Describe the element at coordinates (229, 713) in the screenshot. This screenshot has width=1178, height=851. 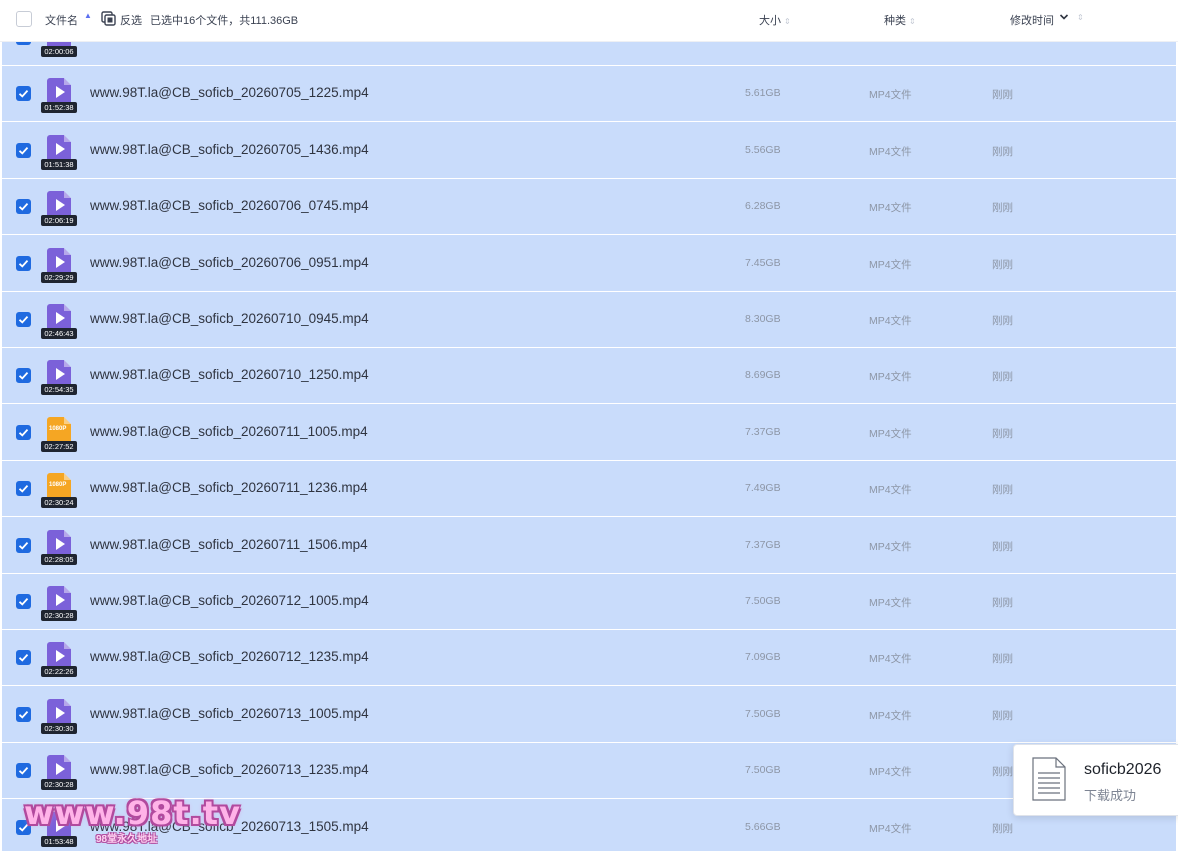
I see `file-name: www.98T.la@CB_soficb_20260713_1005.mp4` at that location.